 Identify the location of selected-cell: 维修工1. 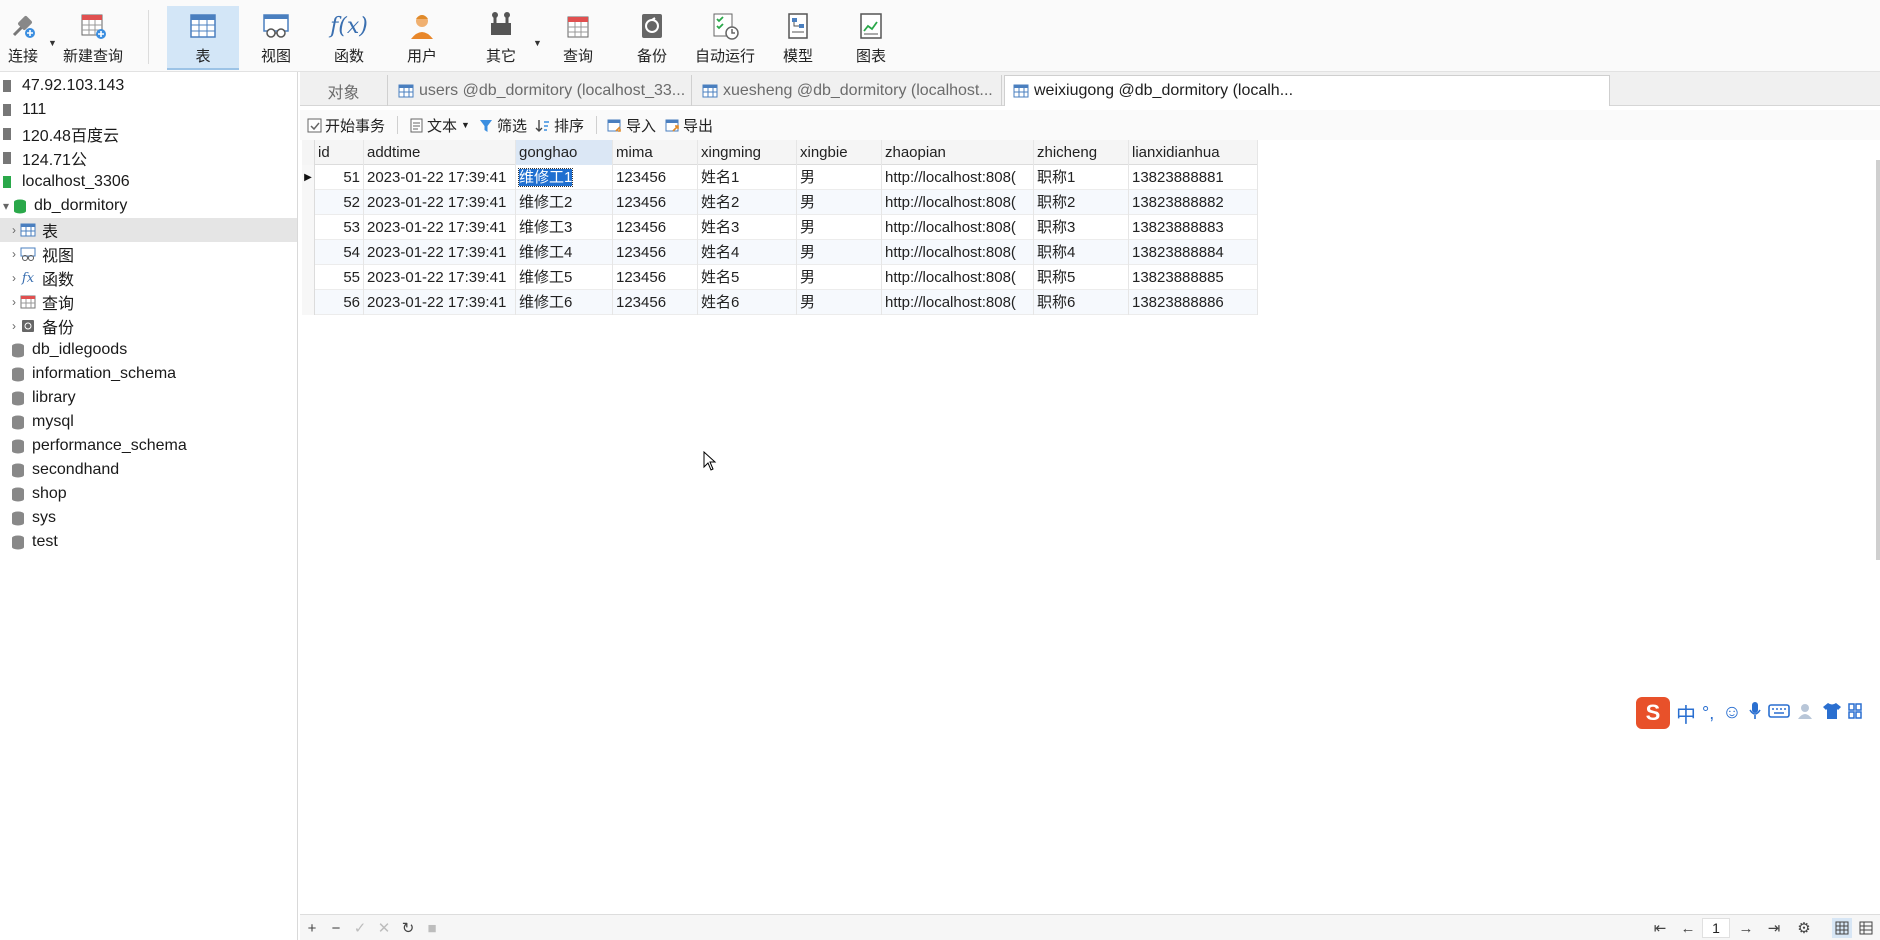
(564, 177).